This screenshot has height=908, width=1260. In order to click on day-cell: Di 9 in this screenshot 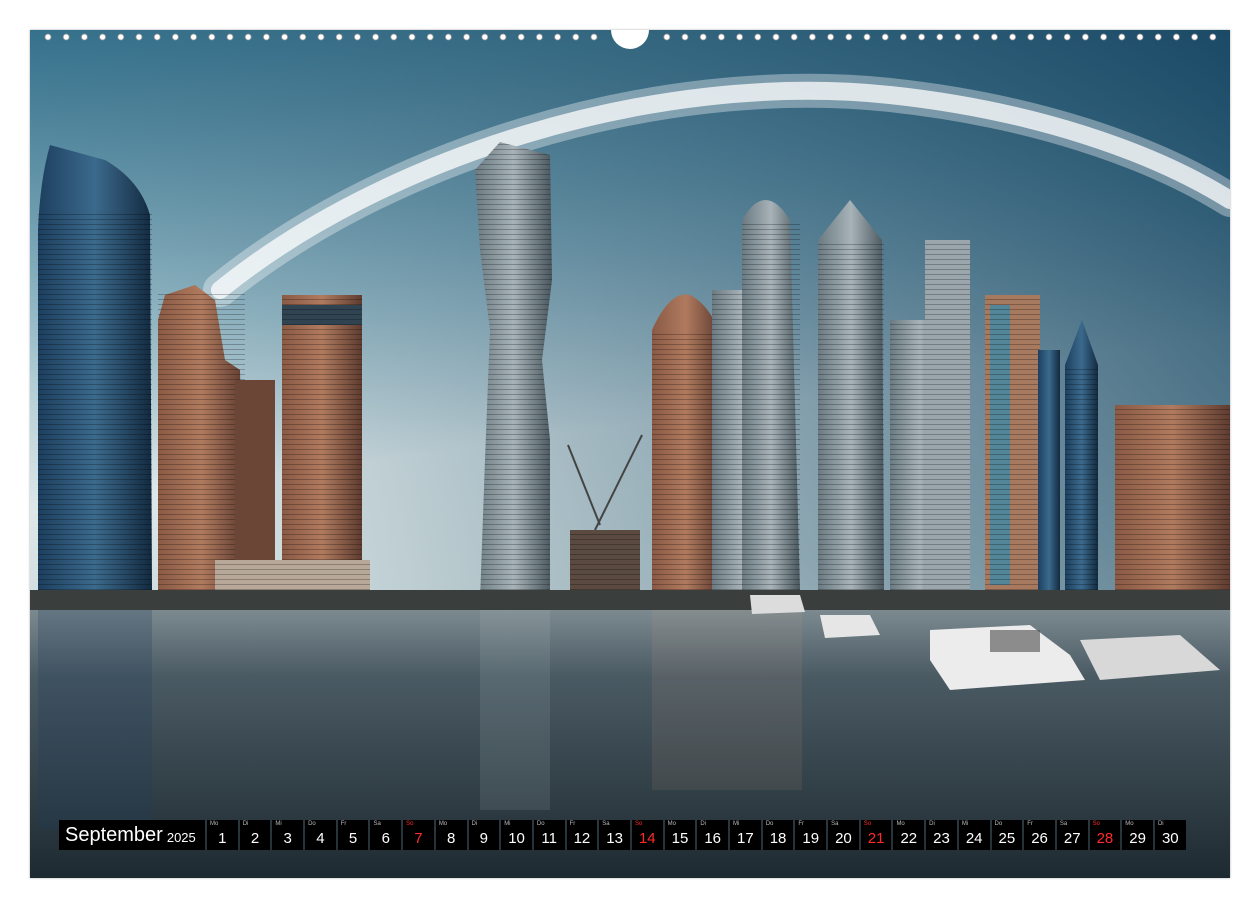, I will do `click(484, 835)`.